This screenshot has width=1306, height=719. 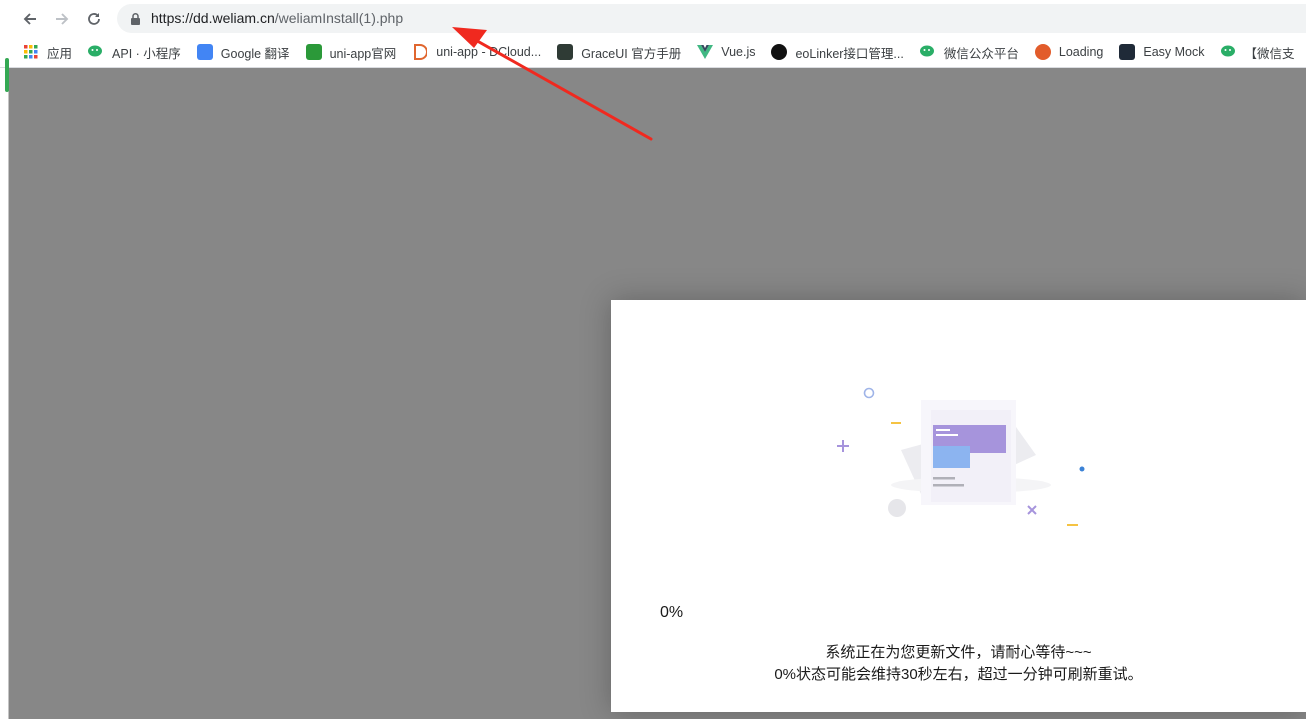 What do you see at coordinates (146, 53) in the screenshot?
I see `bookmark-label: API · 小程序` at bounding box center [146, 53].